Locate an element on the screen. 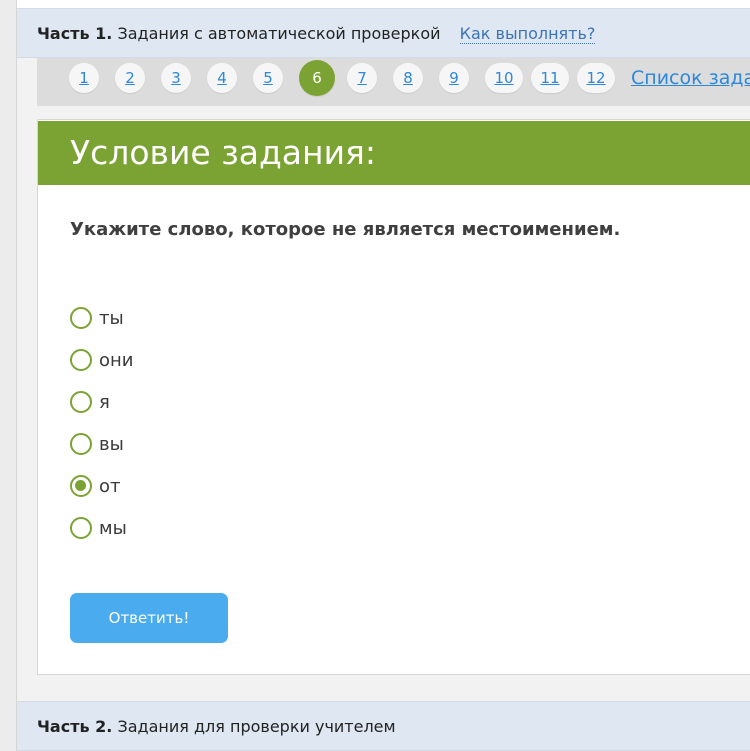 The image size is (750, 751). page-6-button-current: 6 is located at coordinates (317, 78).